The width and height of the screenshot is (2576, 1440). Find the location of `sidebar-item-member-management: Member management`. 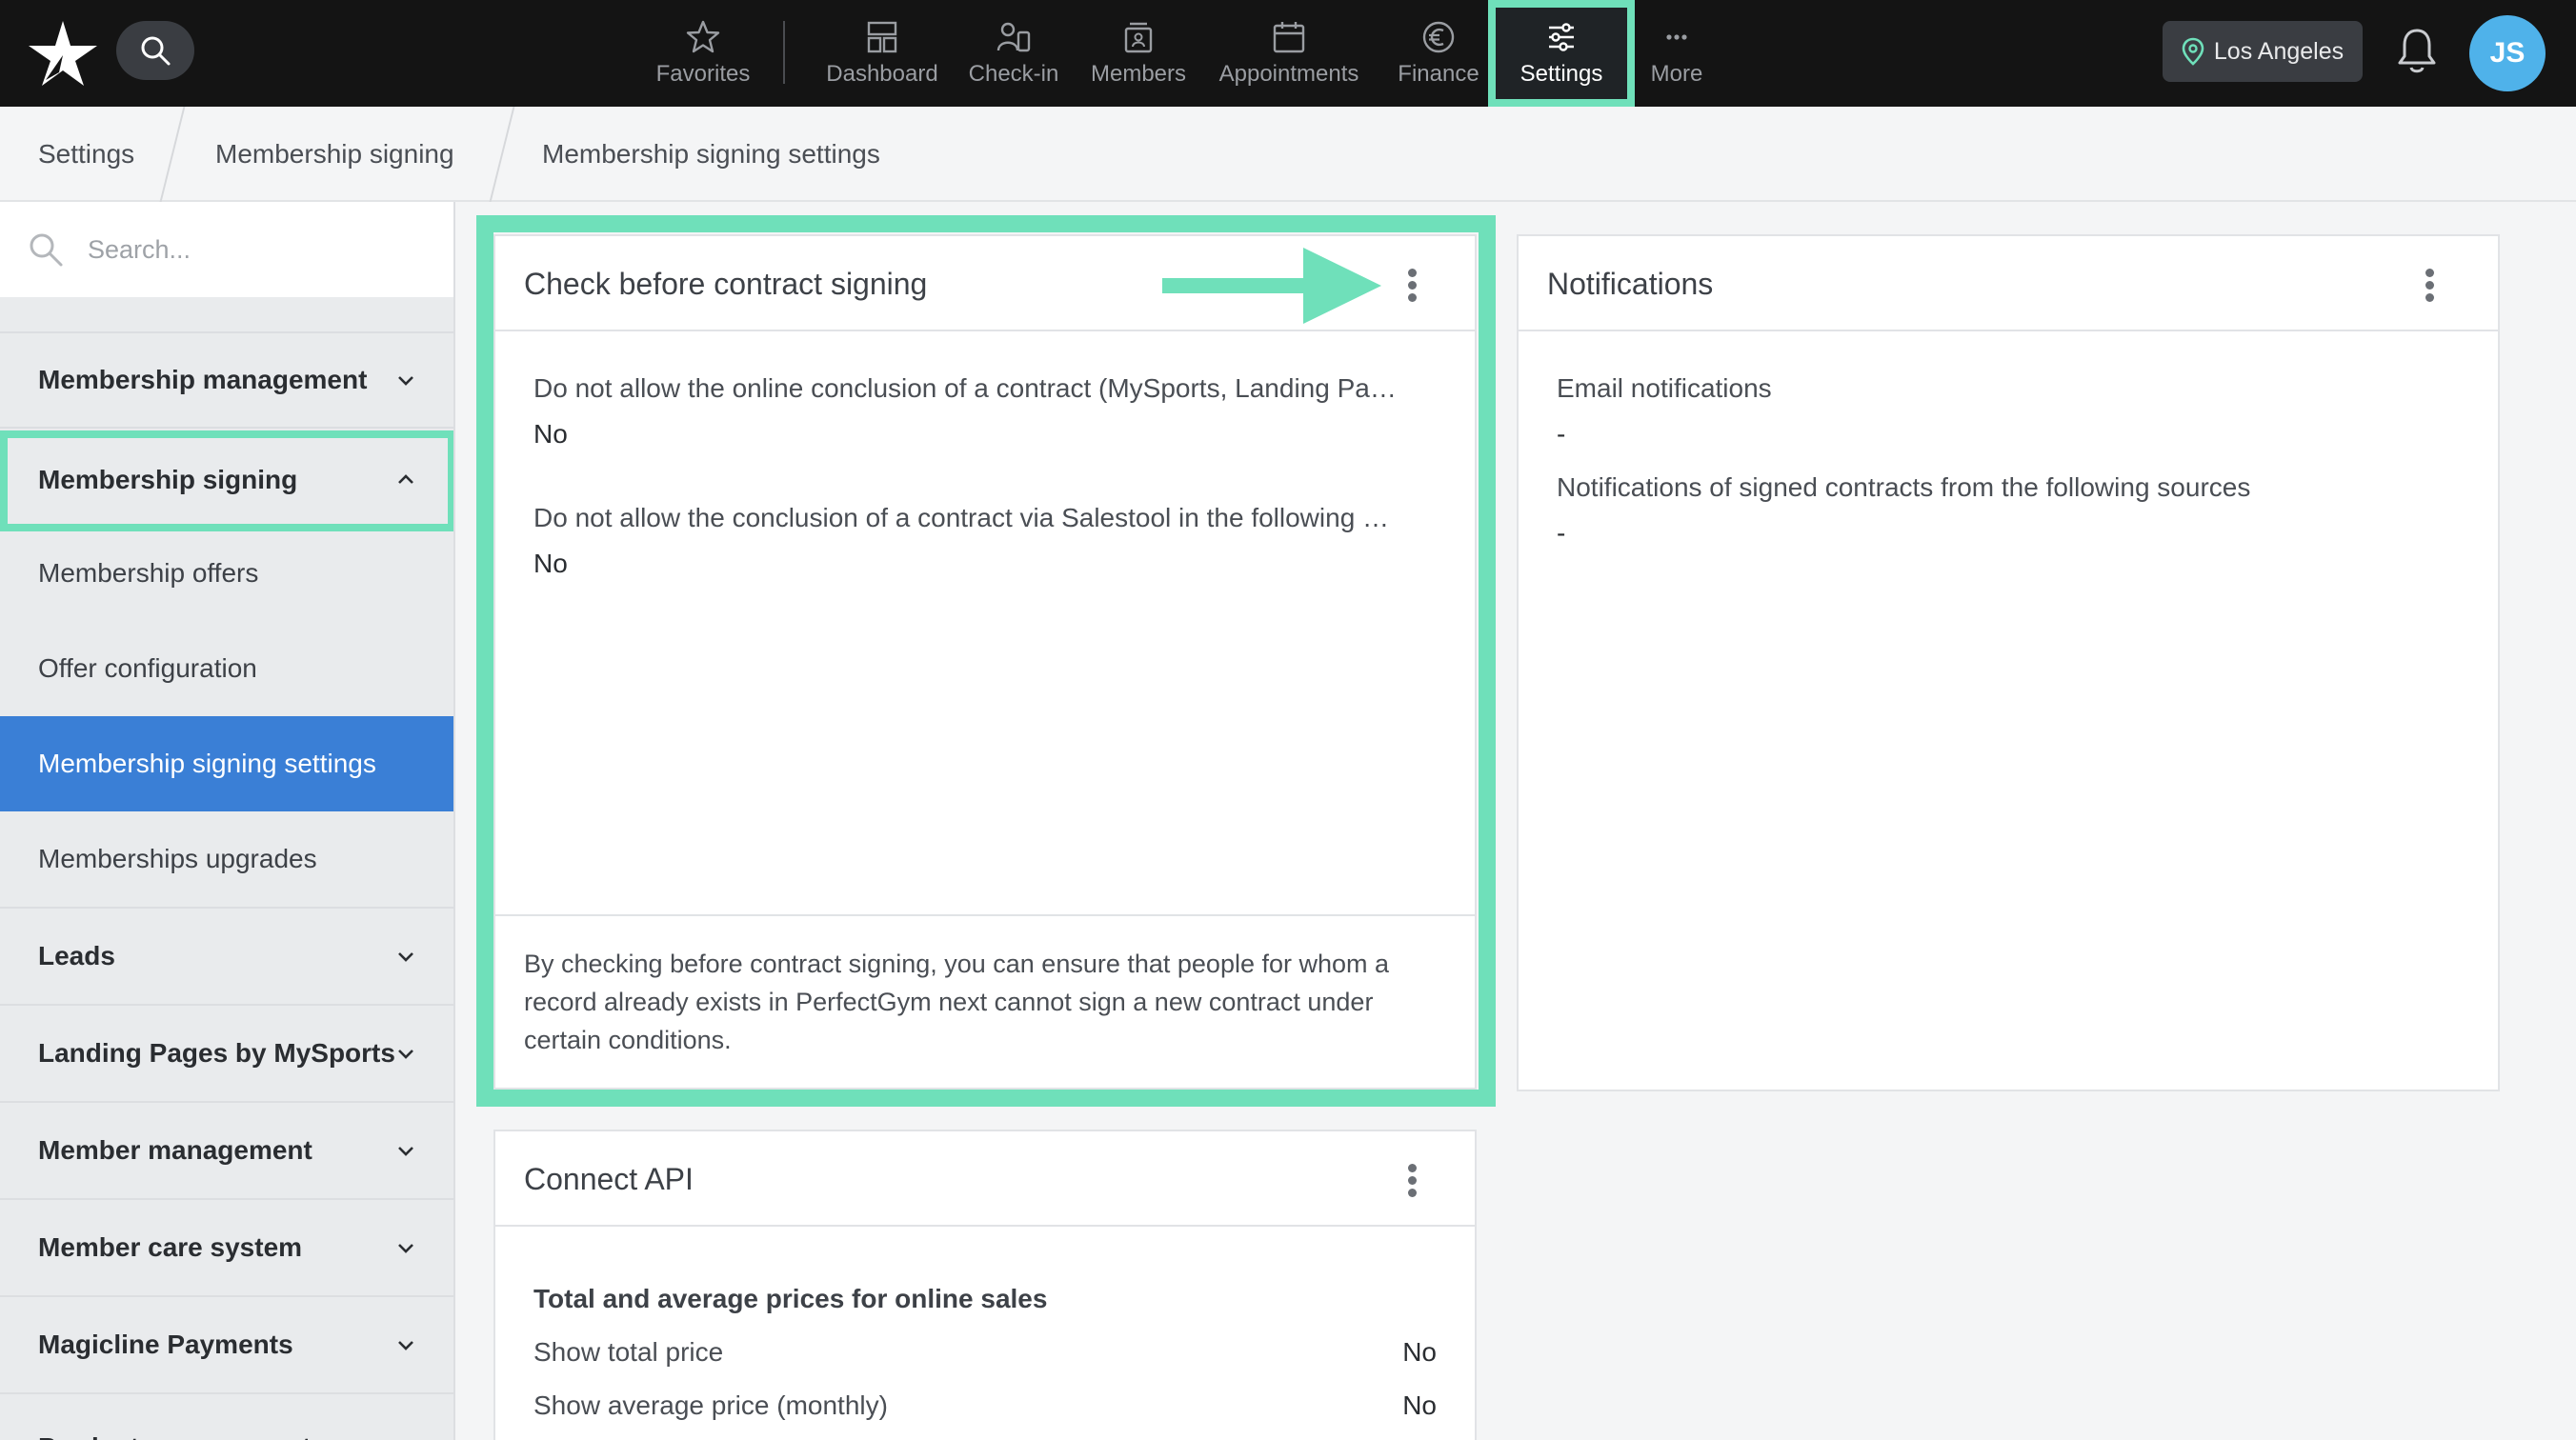

sidebar-item-member-management: Member management is located at coordinates (227, 1151).